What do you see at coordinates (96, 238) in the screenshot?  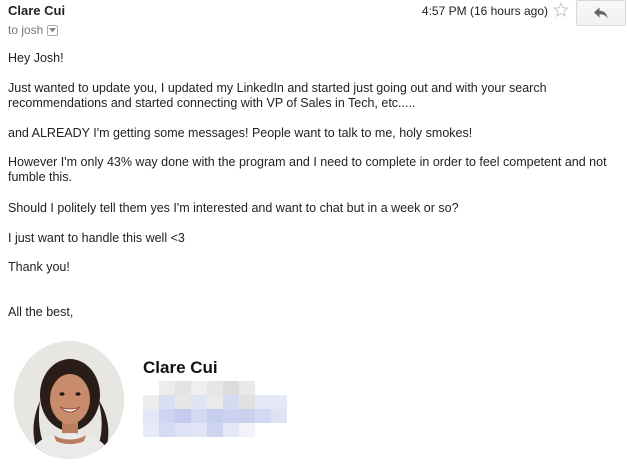 I see `body-paragraph: I just want to handle this well <3` at bounding box center [96, 238].